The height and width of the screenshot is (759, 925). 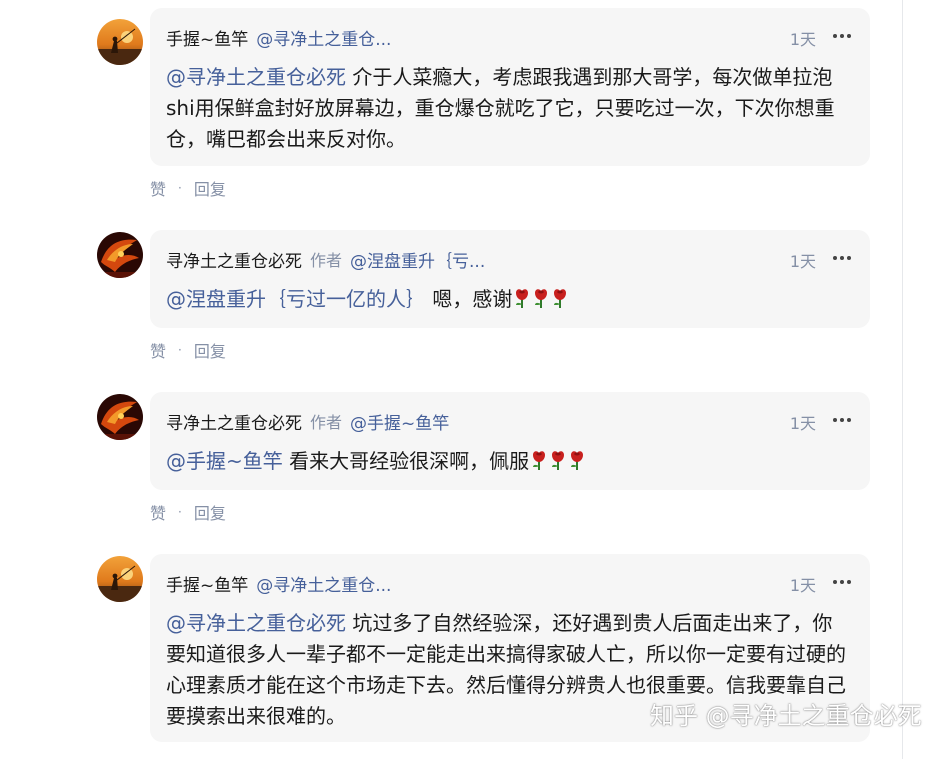 What do you see at coordinates (224, 461) in the screenshot?
I see `mention-link: @手握~鱼竿` at bounding box center [224, 461].